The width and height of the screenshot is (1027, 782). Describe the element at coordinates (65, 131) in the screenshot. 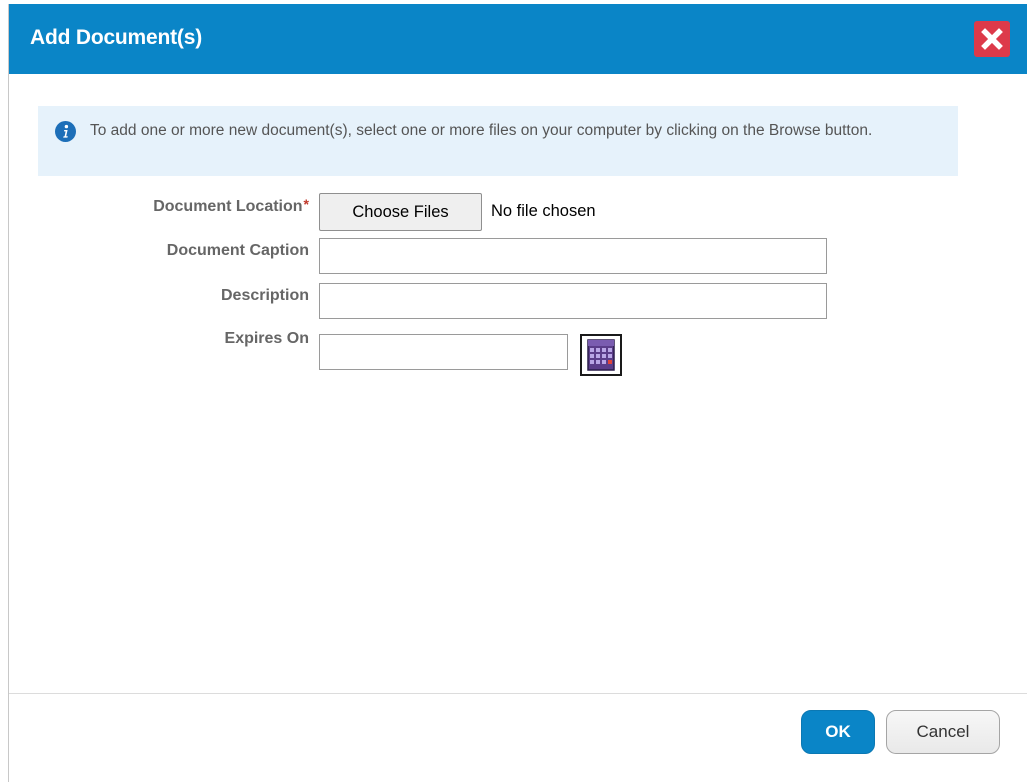

I see `info-icon` at that location.